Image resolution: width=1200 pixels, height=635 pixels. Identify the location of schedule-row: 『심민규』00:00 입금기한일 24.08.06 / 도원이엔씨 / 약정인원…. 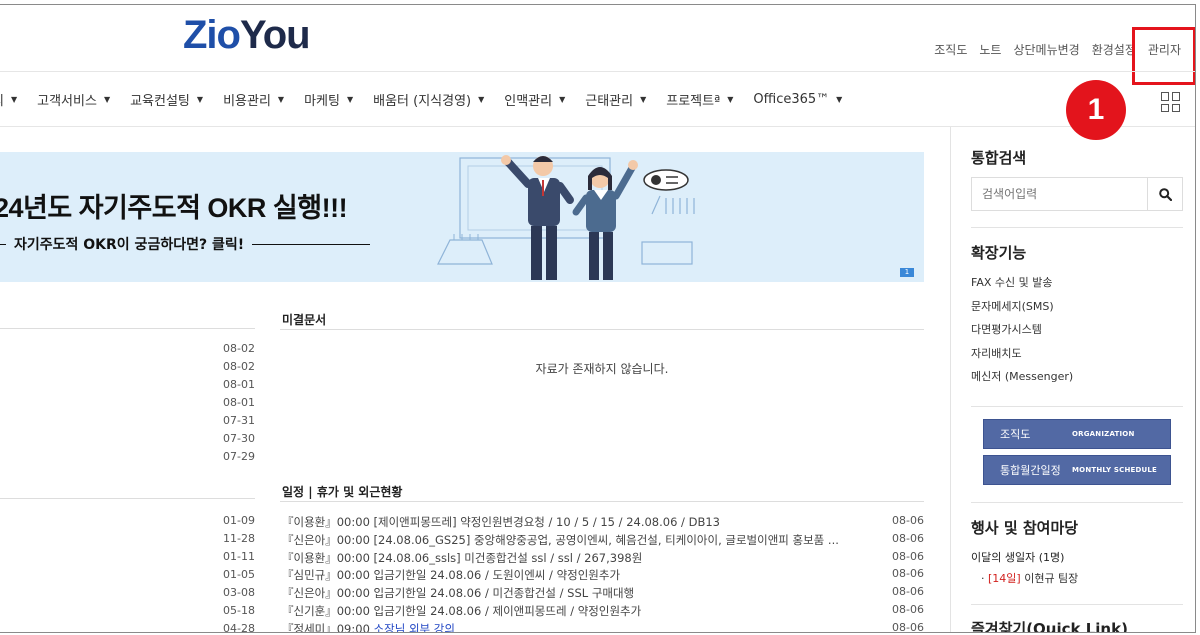
(603, 576).